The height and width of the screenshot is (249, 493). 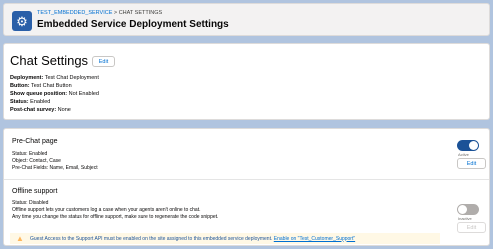 I want to click on offline-toggle, so click(x=468, y=209).